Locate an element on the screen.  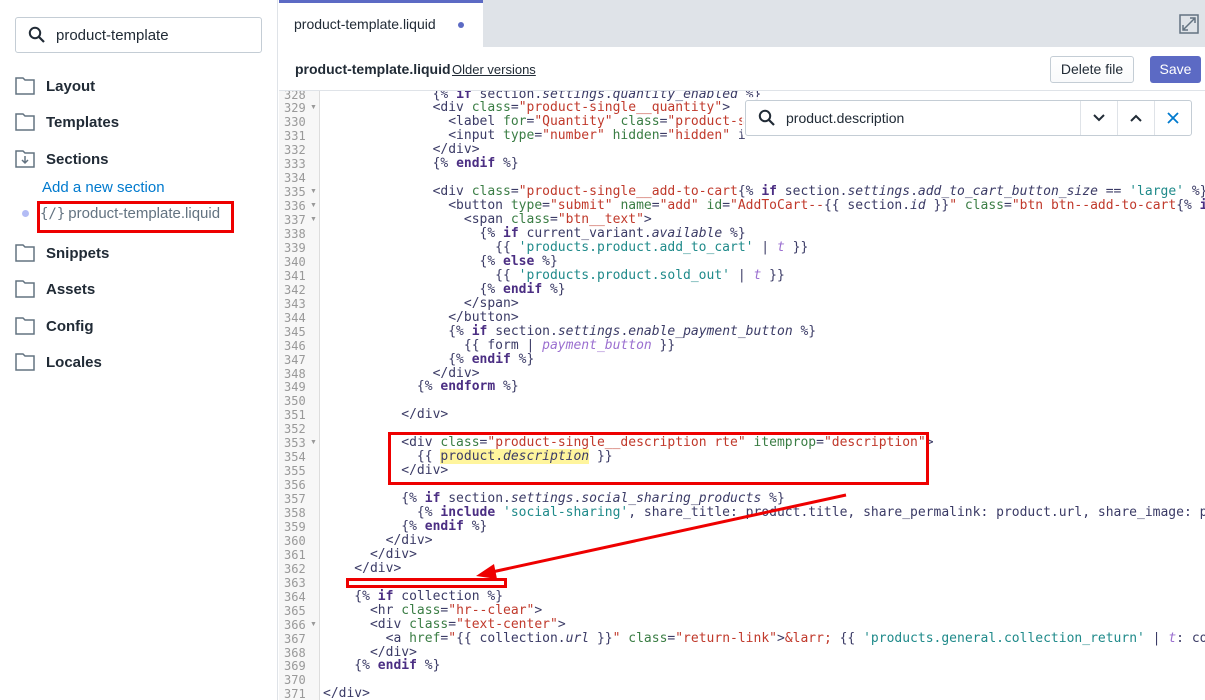
code-token: "description" is located at coordinates (874, 443).